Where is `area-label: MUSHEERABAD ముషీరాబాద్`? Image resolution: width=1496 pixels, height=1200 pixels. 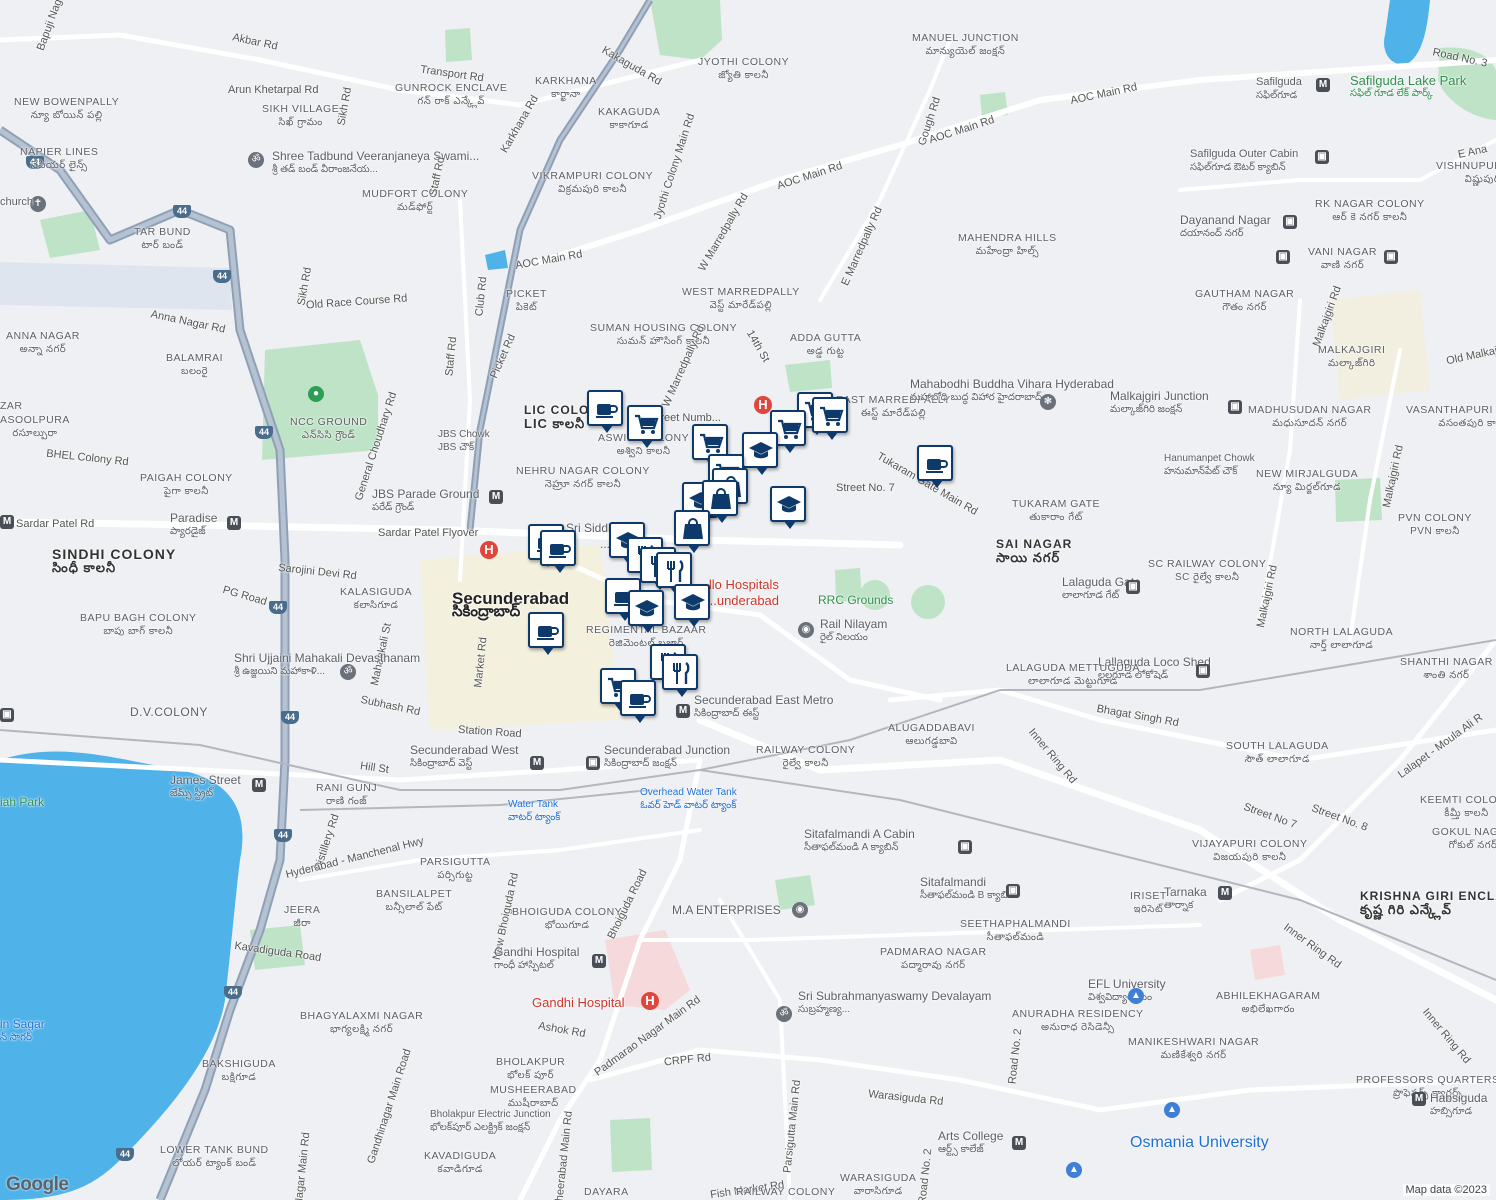 area-label: MUSHEERABAD ముషీరాబాద్ is located at coordinates (533, 1096).